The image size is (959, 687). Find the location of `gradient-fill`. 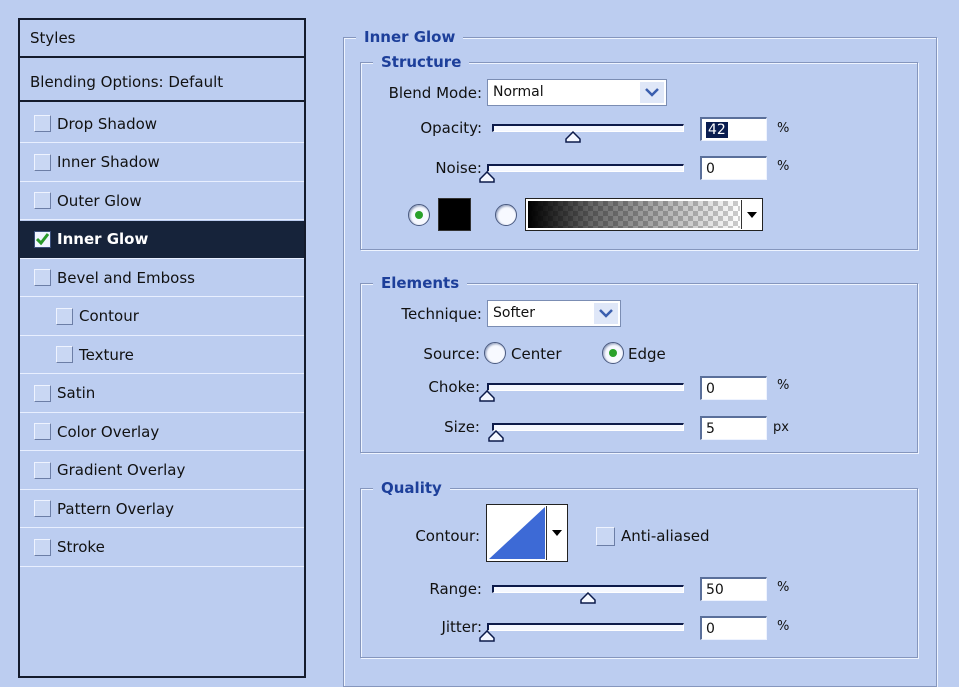

gradient-fill is located at coordinates (634, 214).